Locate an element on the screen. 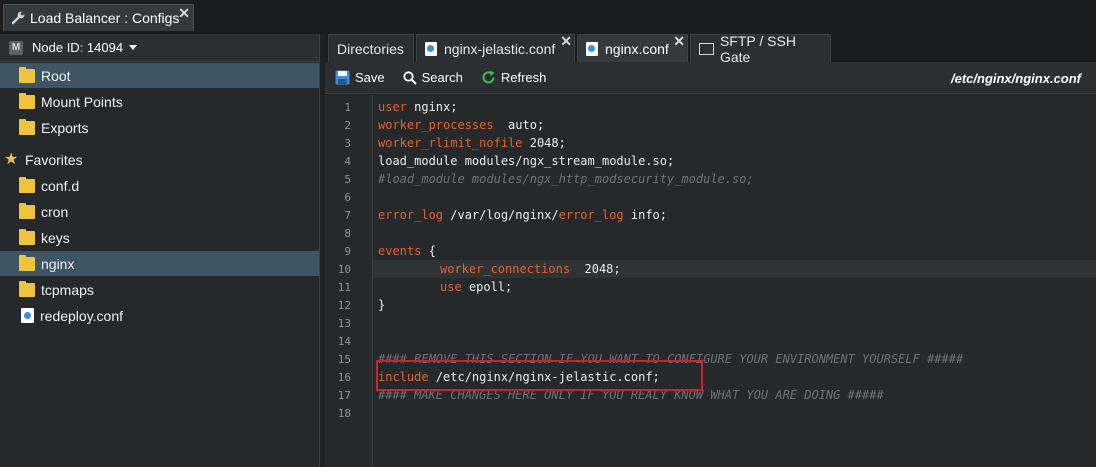 The image size is (1096, 467). tree-item-mount-points: Mount Points is located at coordinates (159, 101).